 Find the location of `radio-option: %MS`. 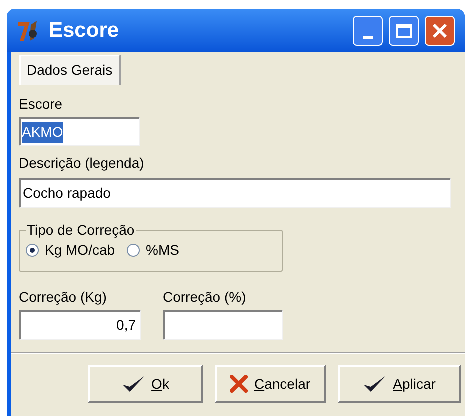

radio-option: %MS is located at coordinates (153, 250).